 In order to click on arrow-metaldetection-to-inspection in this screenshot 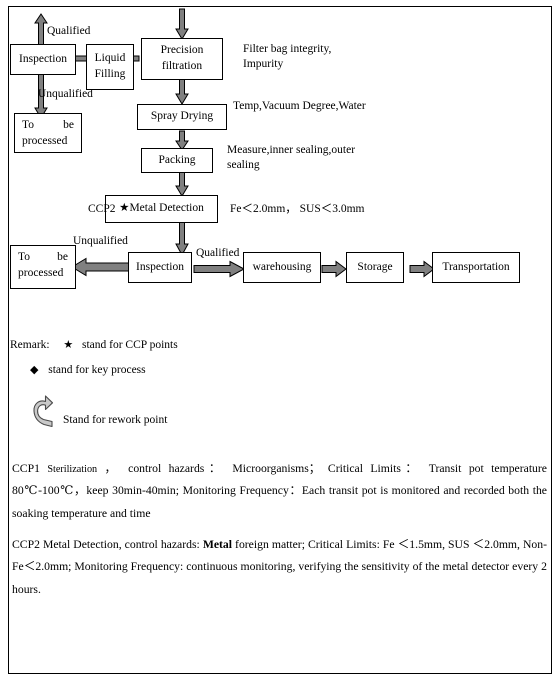, I will do `click(182, 239)`.